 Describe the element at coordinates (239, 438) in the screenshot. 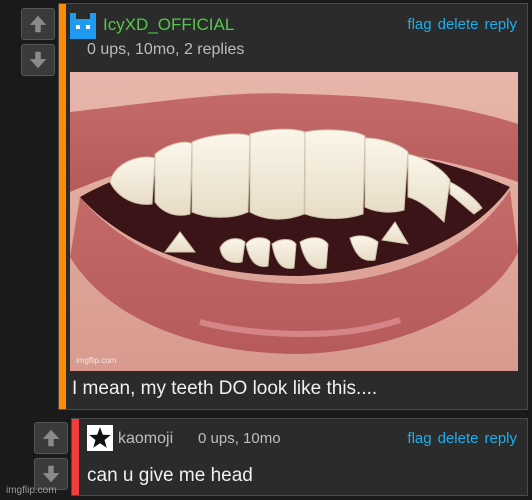

I see `comment-meta: 0 ups, 10mo` at that location.